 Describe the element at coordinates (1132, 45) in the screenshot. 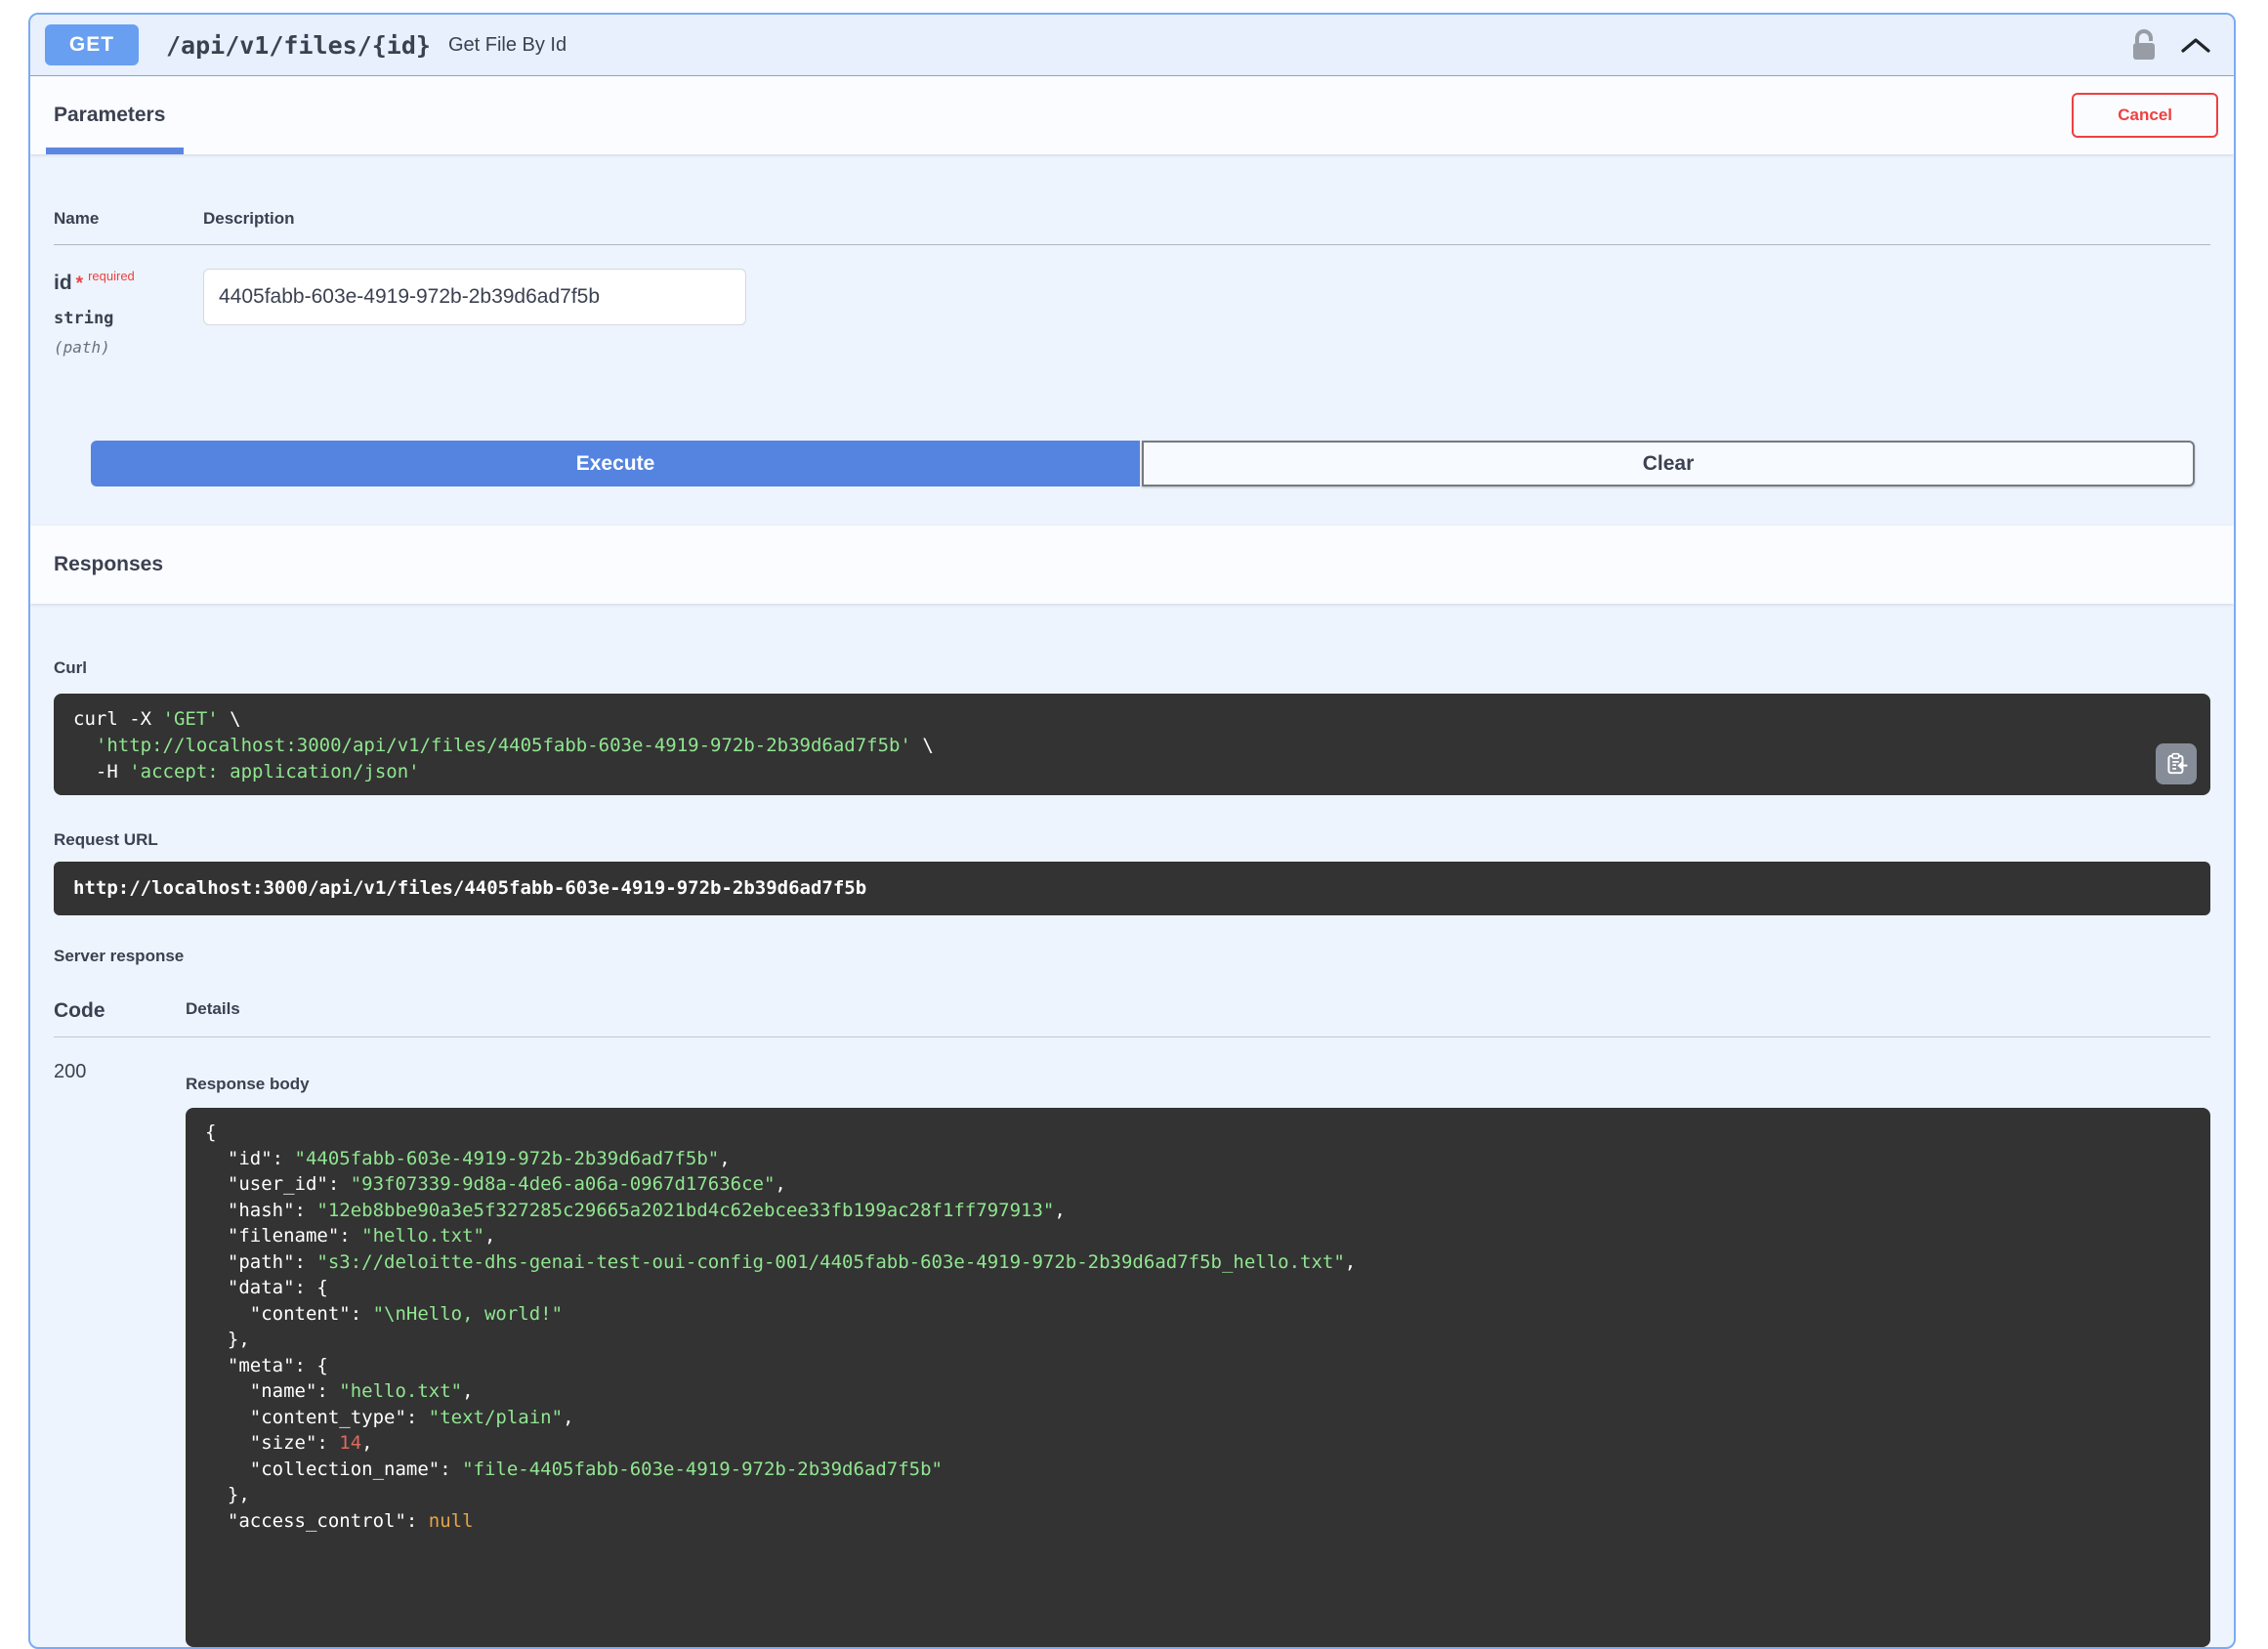

I see `operation-header: GET /api/v1/files/{id} Get File By Id` at that location.